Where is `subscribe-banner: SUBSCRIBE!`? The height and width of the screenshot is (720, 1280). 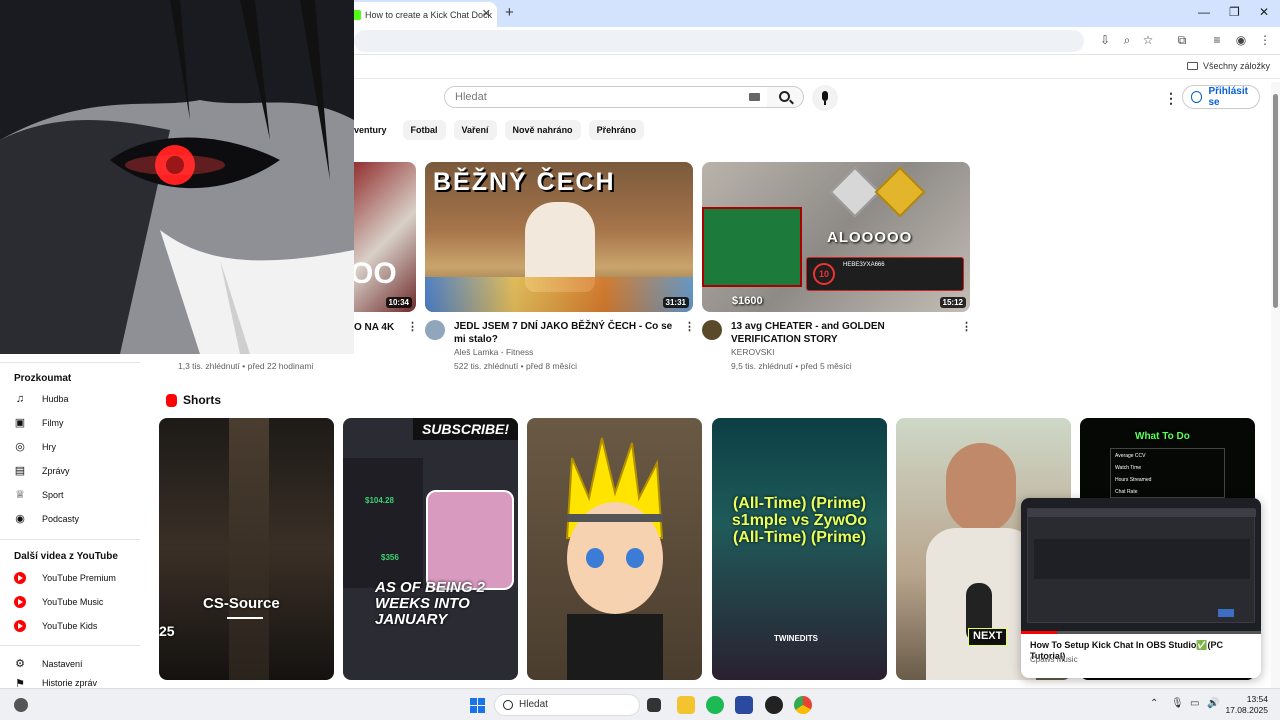 subscribe-banner: SUBSCRIBE! is located at coordinates (465, 429).